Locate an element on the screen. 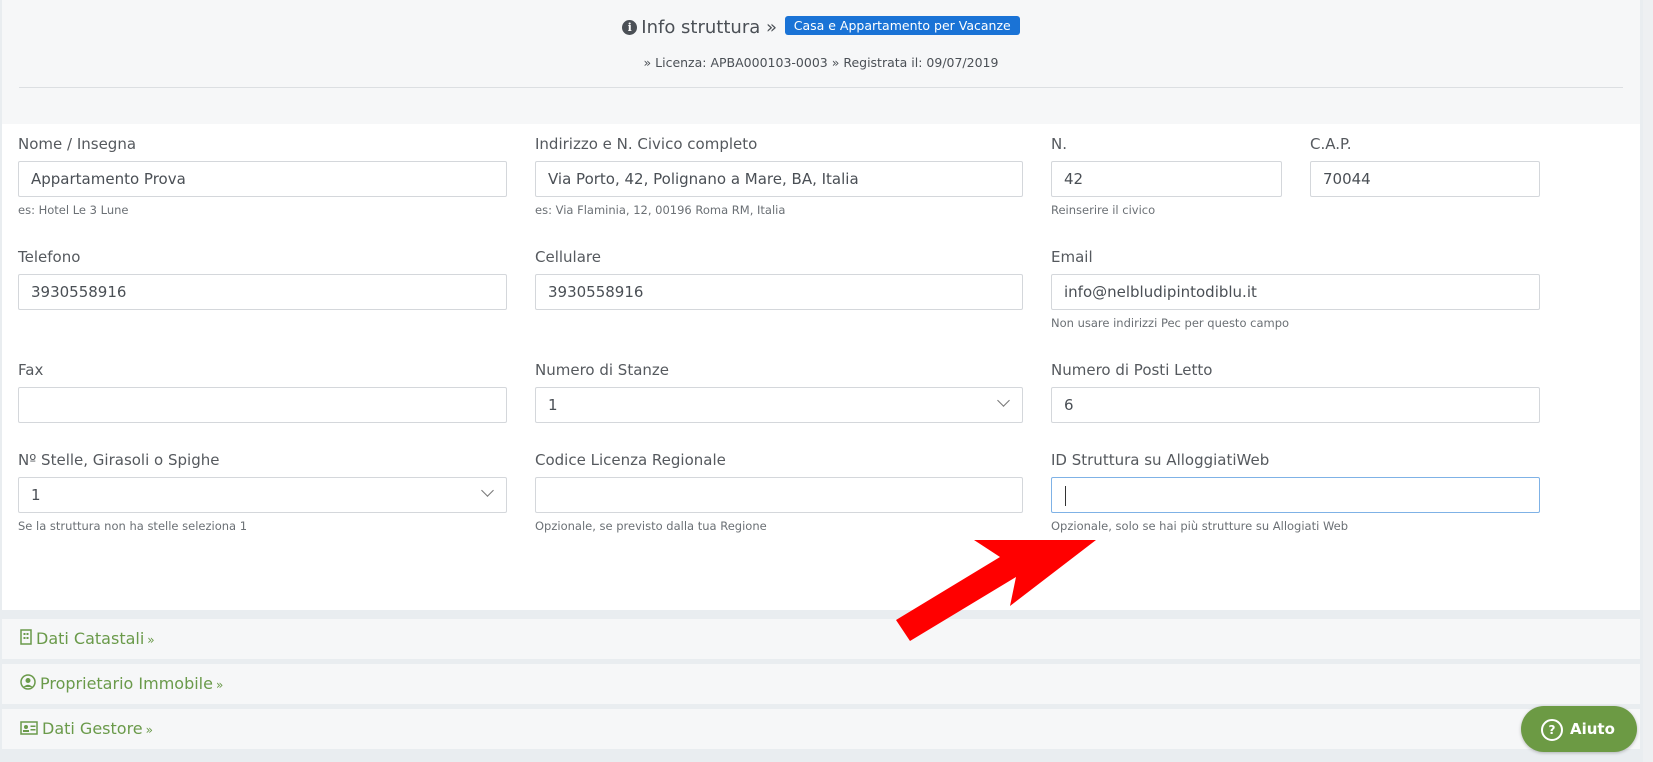 The height and width of the screenshot is (762, 1653). stanze-label: Numero di Stanze is located at coordinates (602, 370).